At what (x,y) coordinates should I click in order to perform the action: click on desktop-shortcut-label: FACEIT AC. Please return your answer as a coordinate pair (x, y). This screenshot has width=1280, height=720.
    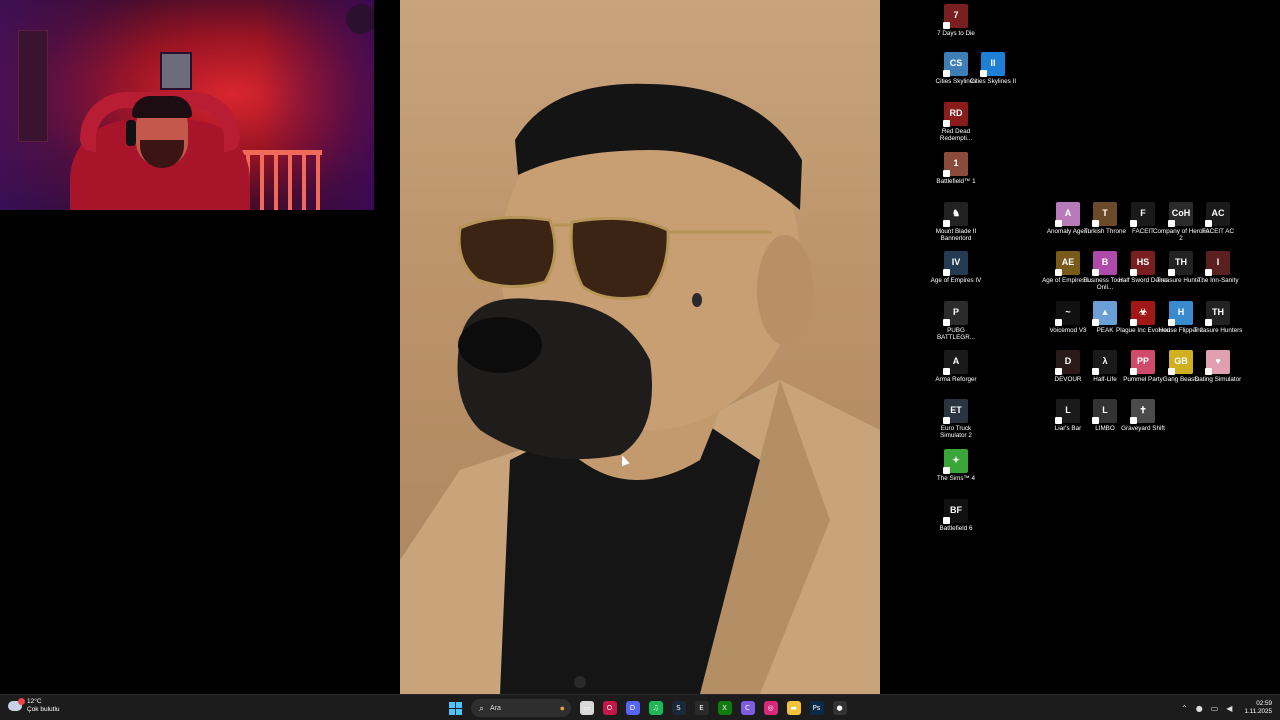
    Looking at the image, I should click on (1218, 231).